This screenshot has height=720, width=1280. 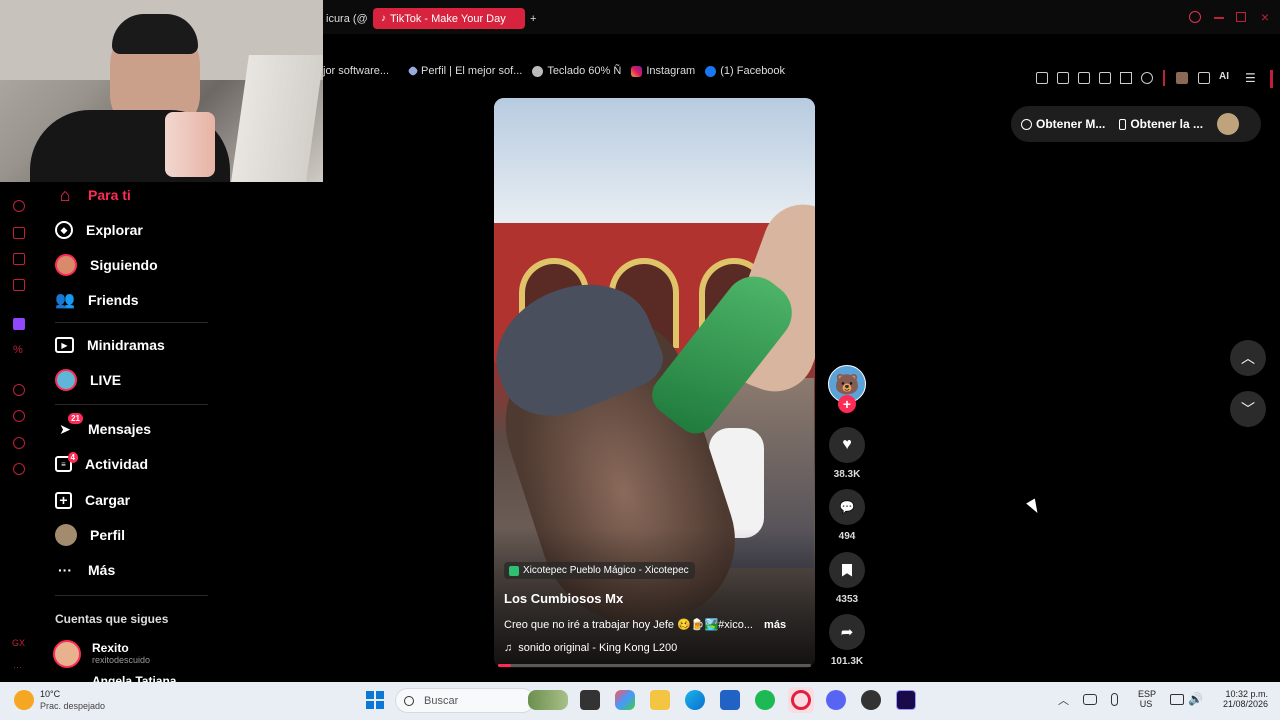 I want to click on opera-chat-icon, so click(x=19, y=259).